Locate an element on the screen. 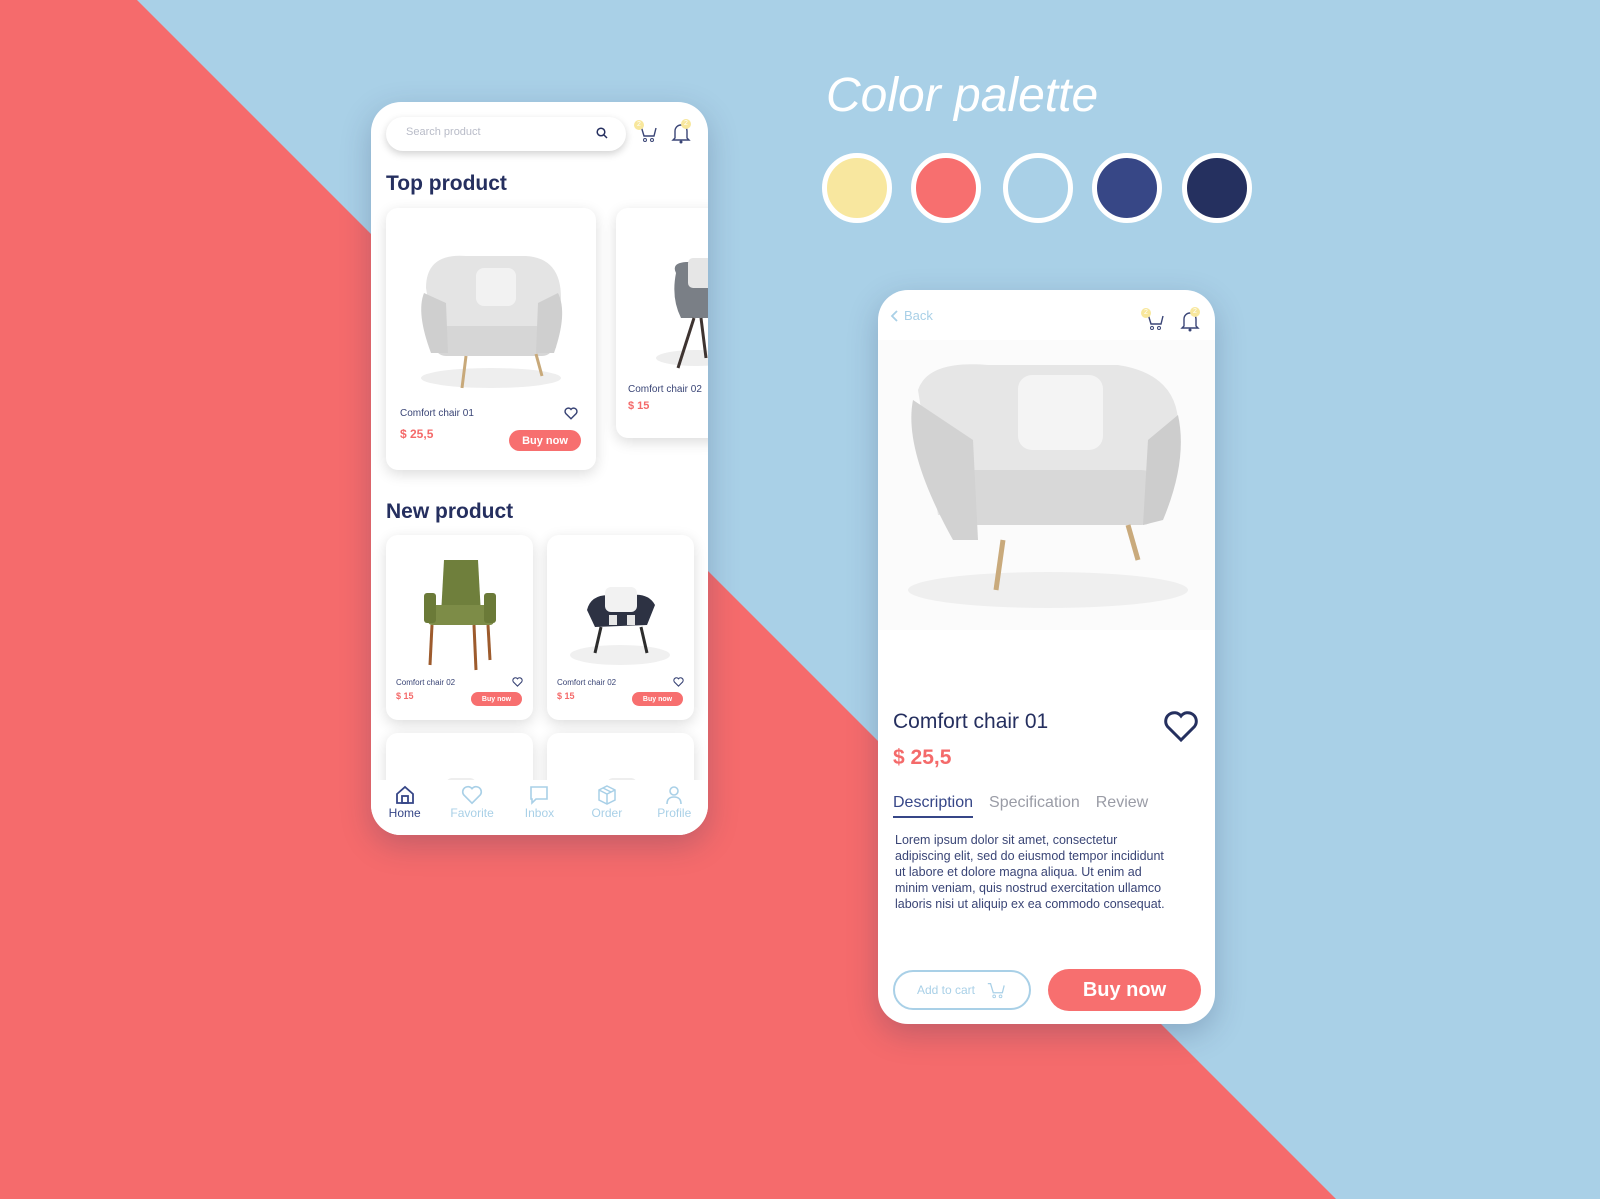  swatch-light-blue is located at coordinates (1038, 188).